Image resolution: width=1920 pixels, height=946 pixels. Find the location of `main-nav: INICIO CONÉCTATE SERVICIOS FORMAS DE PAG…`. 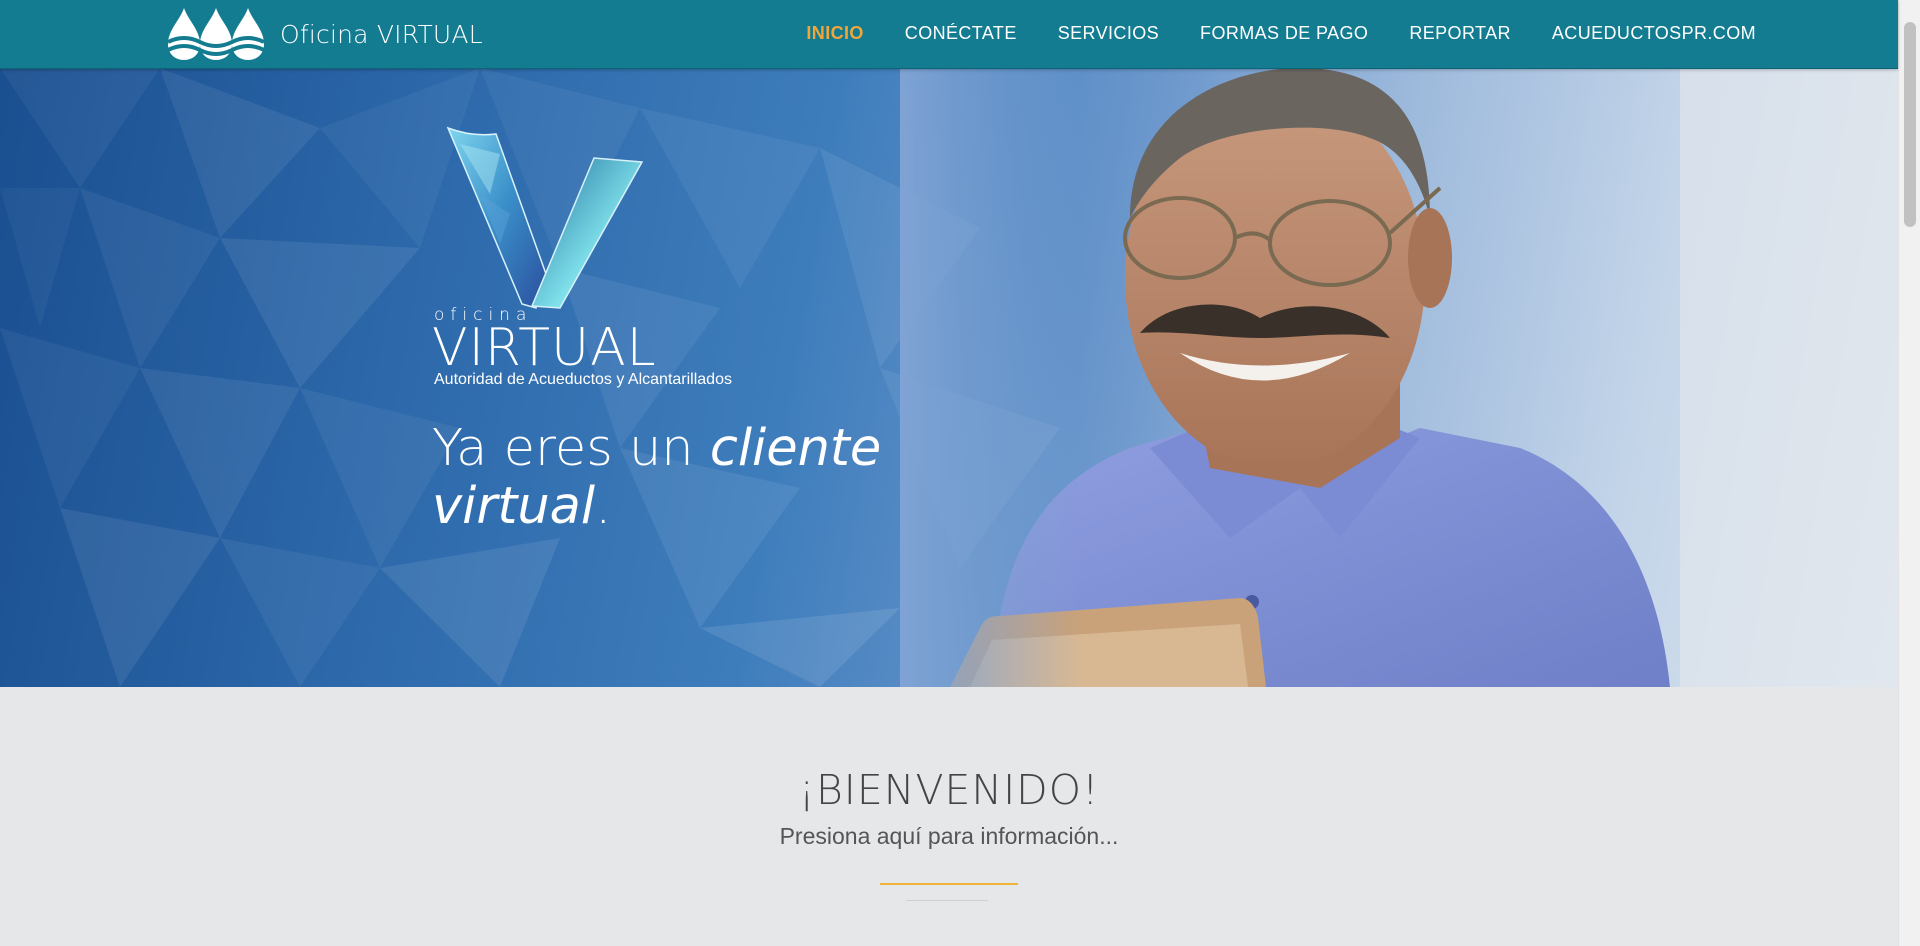

main-nav: INICIO CONÉCTATE SERVICIOS FORMAS DE PAG… is located at coordinates (1260, 33).